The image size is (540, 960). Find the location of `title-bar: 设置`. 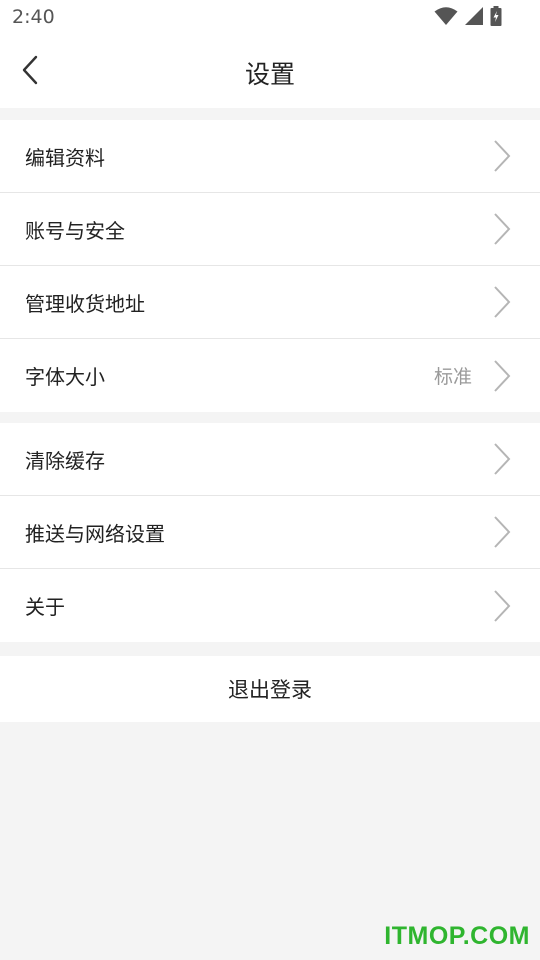

title-bar: 设置 is located at coordinates (270, 72).